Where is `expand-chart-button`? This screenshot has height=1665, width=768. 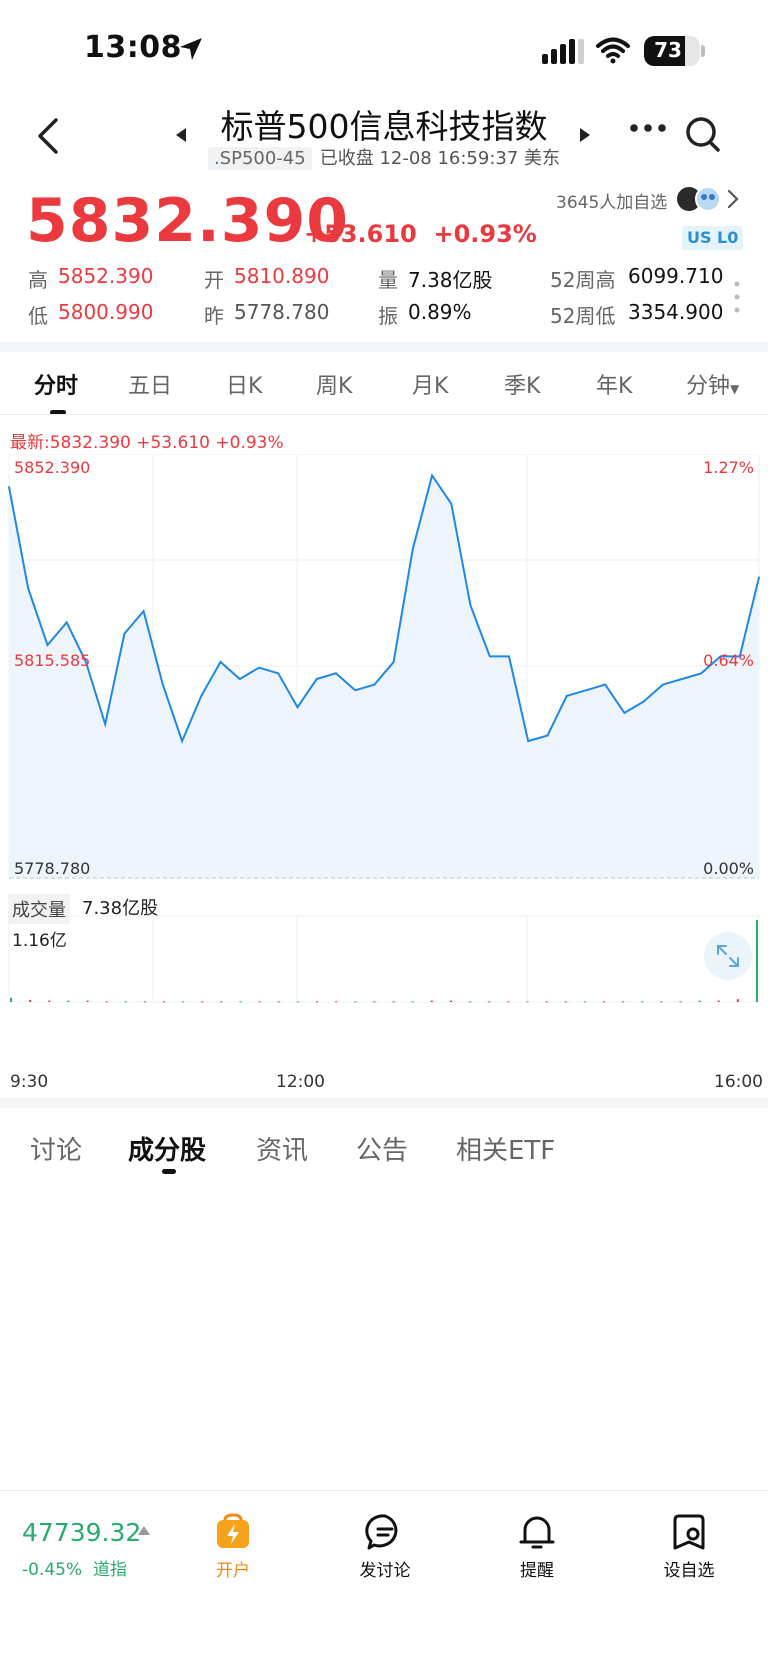
expand-chart-button is located at coordinates (728, 956).